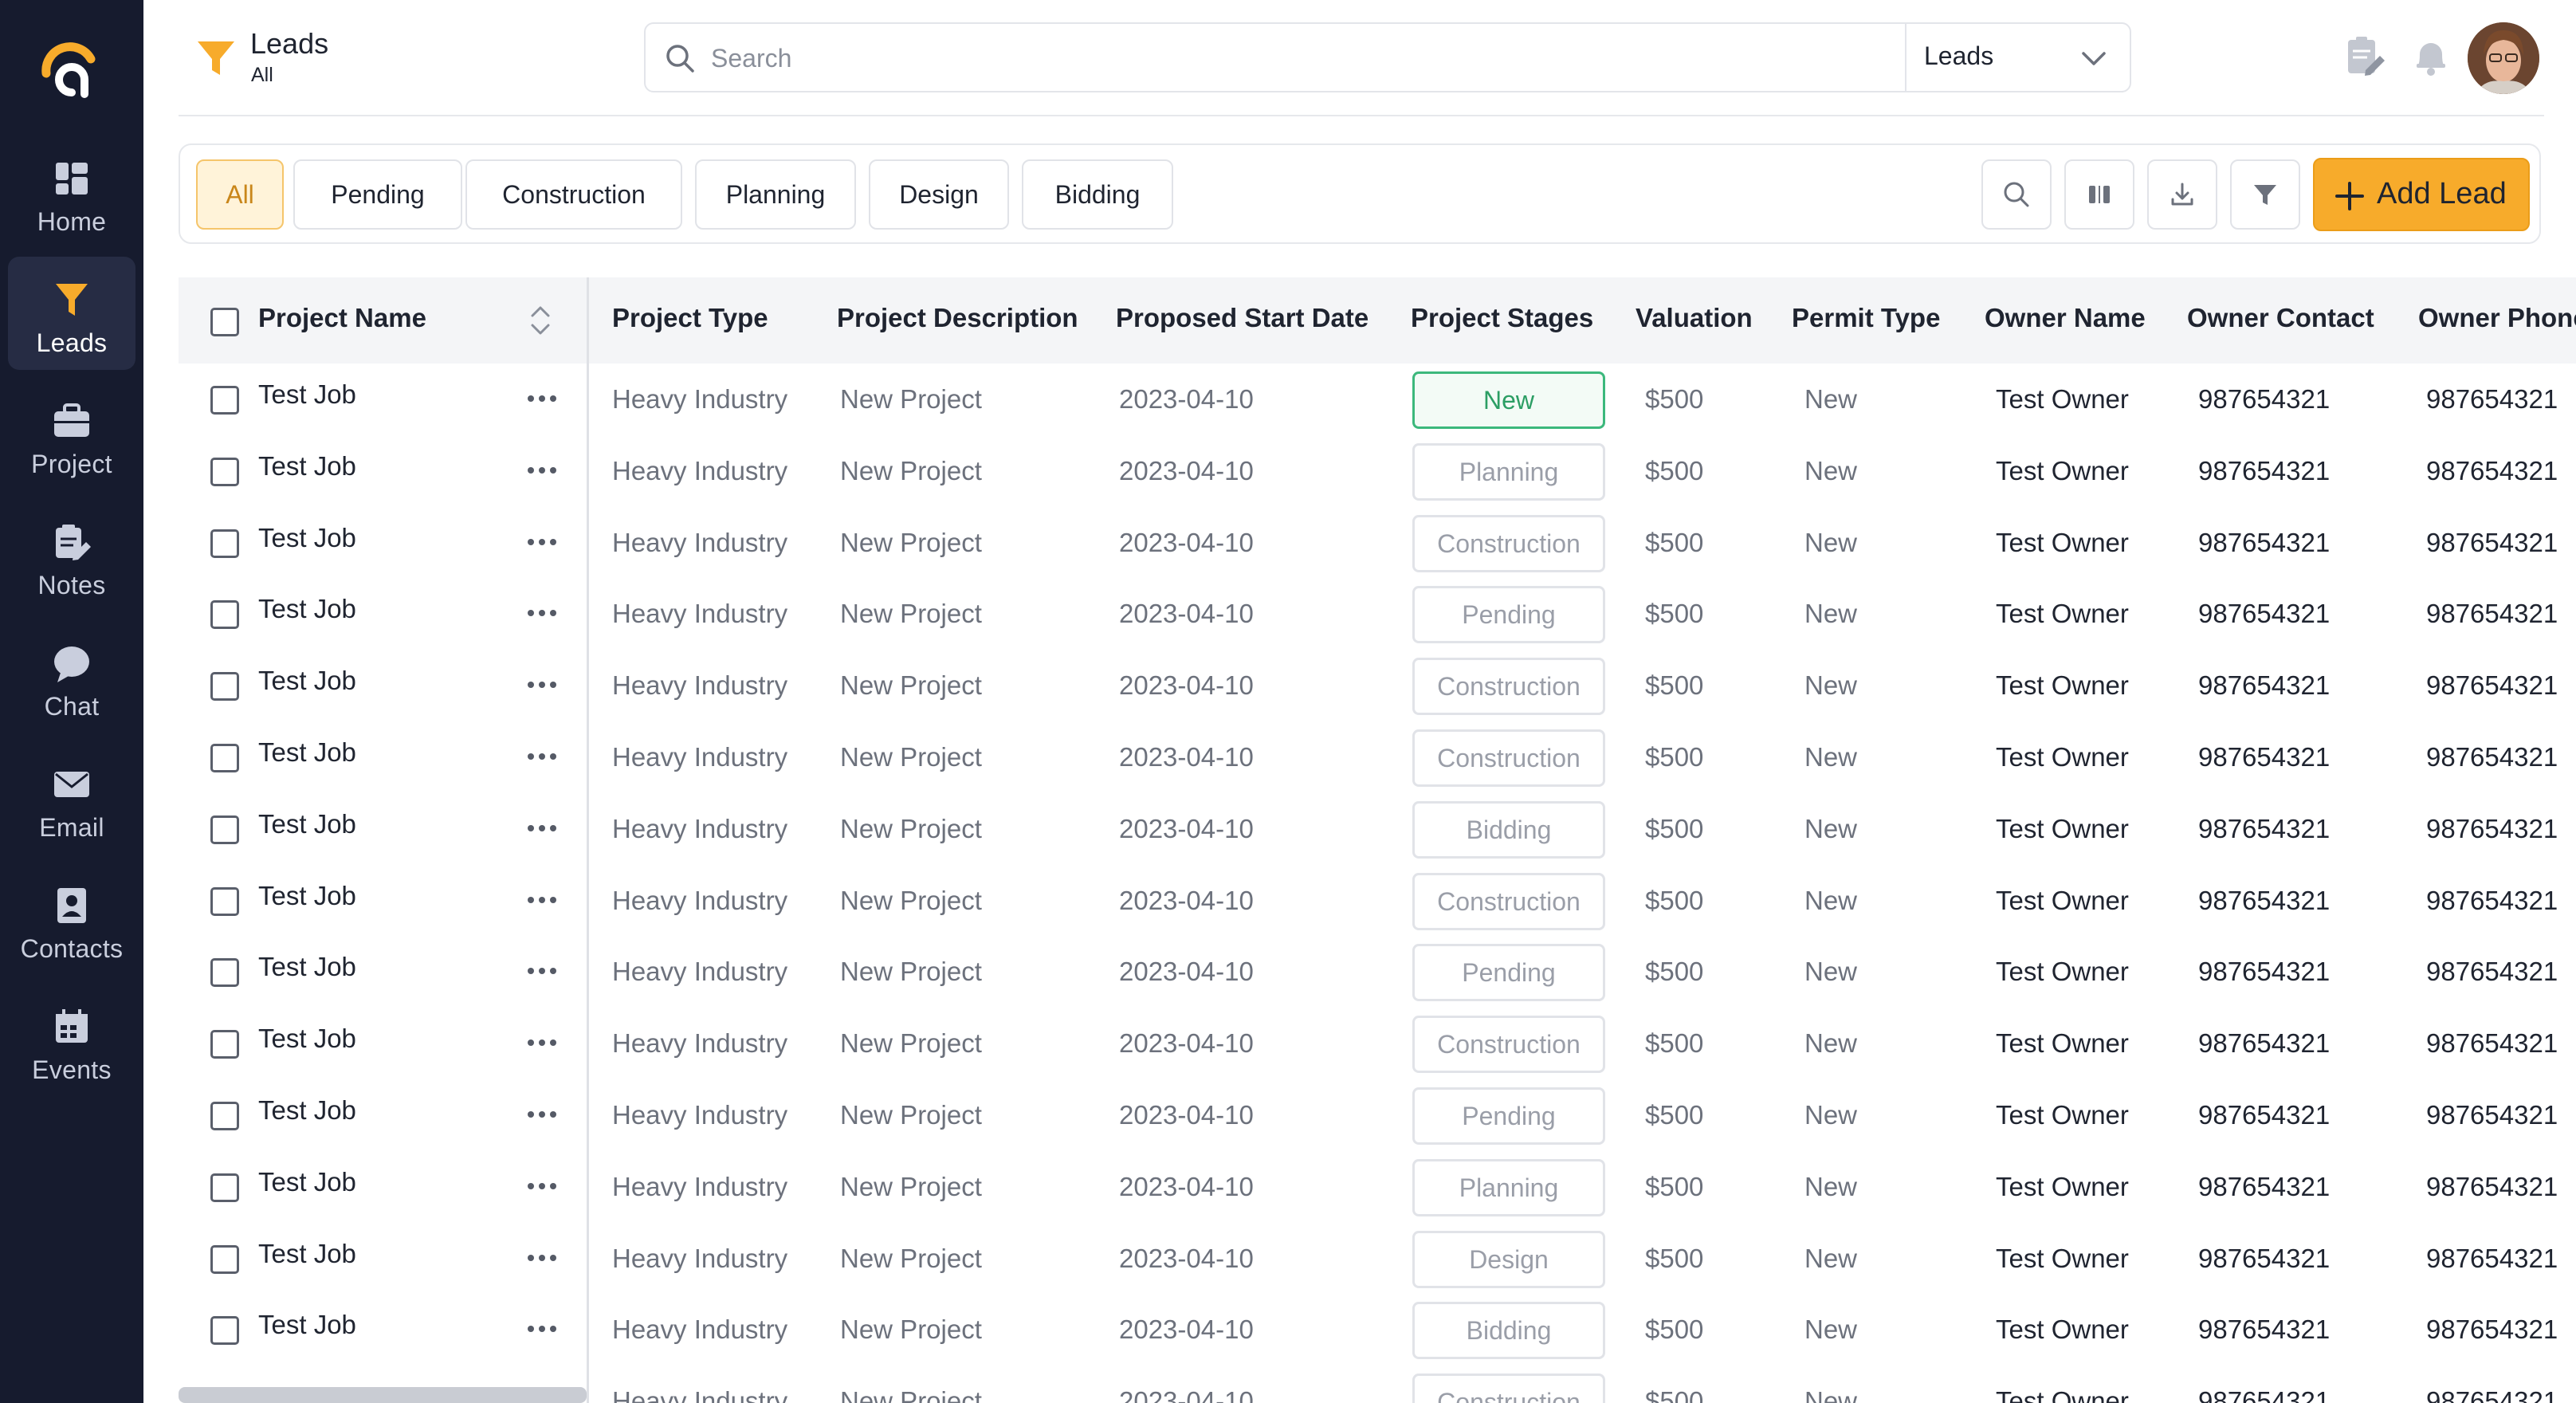 The width and height of the screenshot is (2576, 1403). Describe the element at coordinates (2094, 58) in the screenshot. I see `chevron-down-icon` at that location.